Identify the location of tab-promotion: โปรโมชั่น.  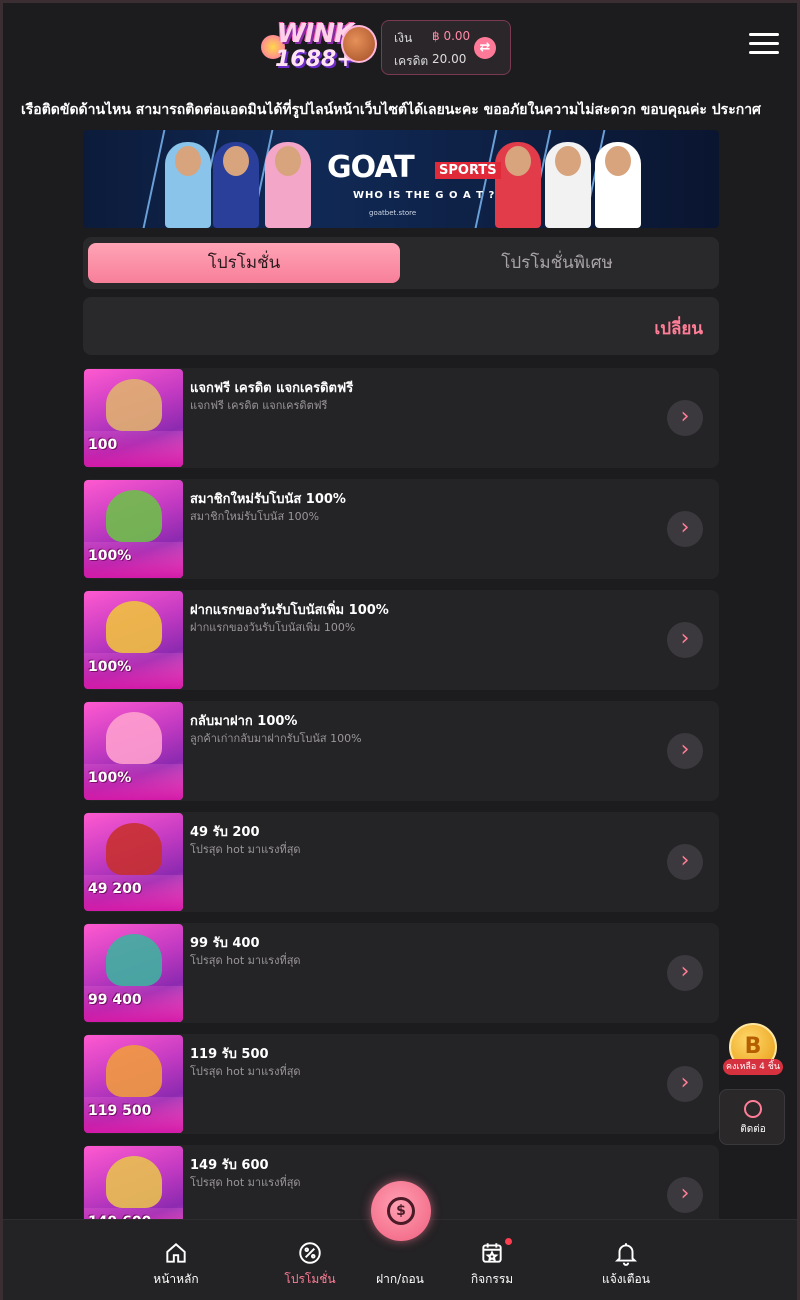
(244, 263).